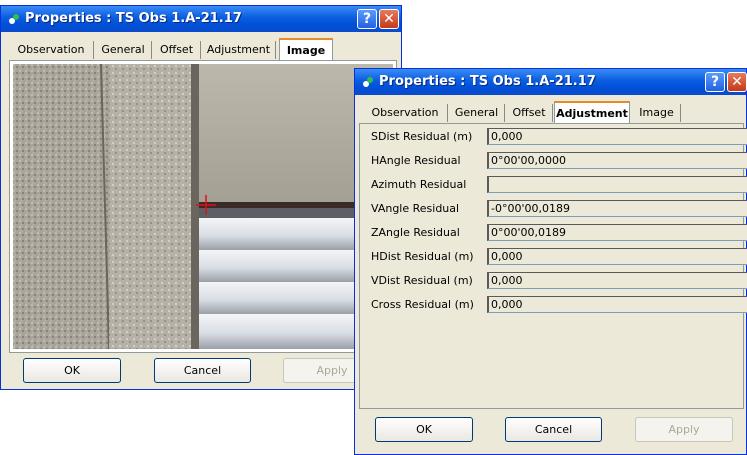  I want to click on field-label: ZAngle Residual, so click(415, 232).